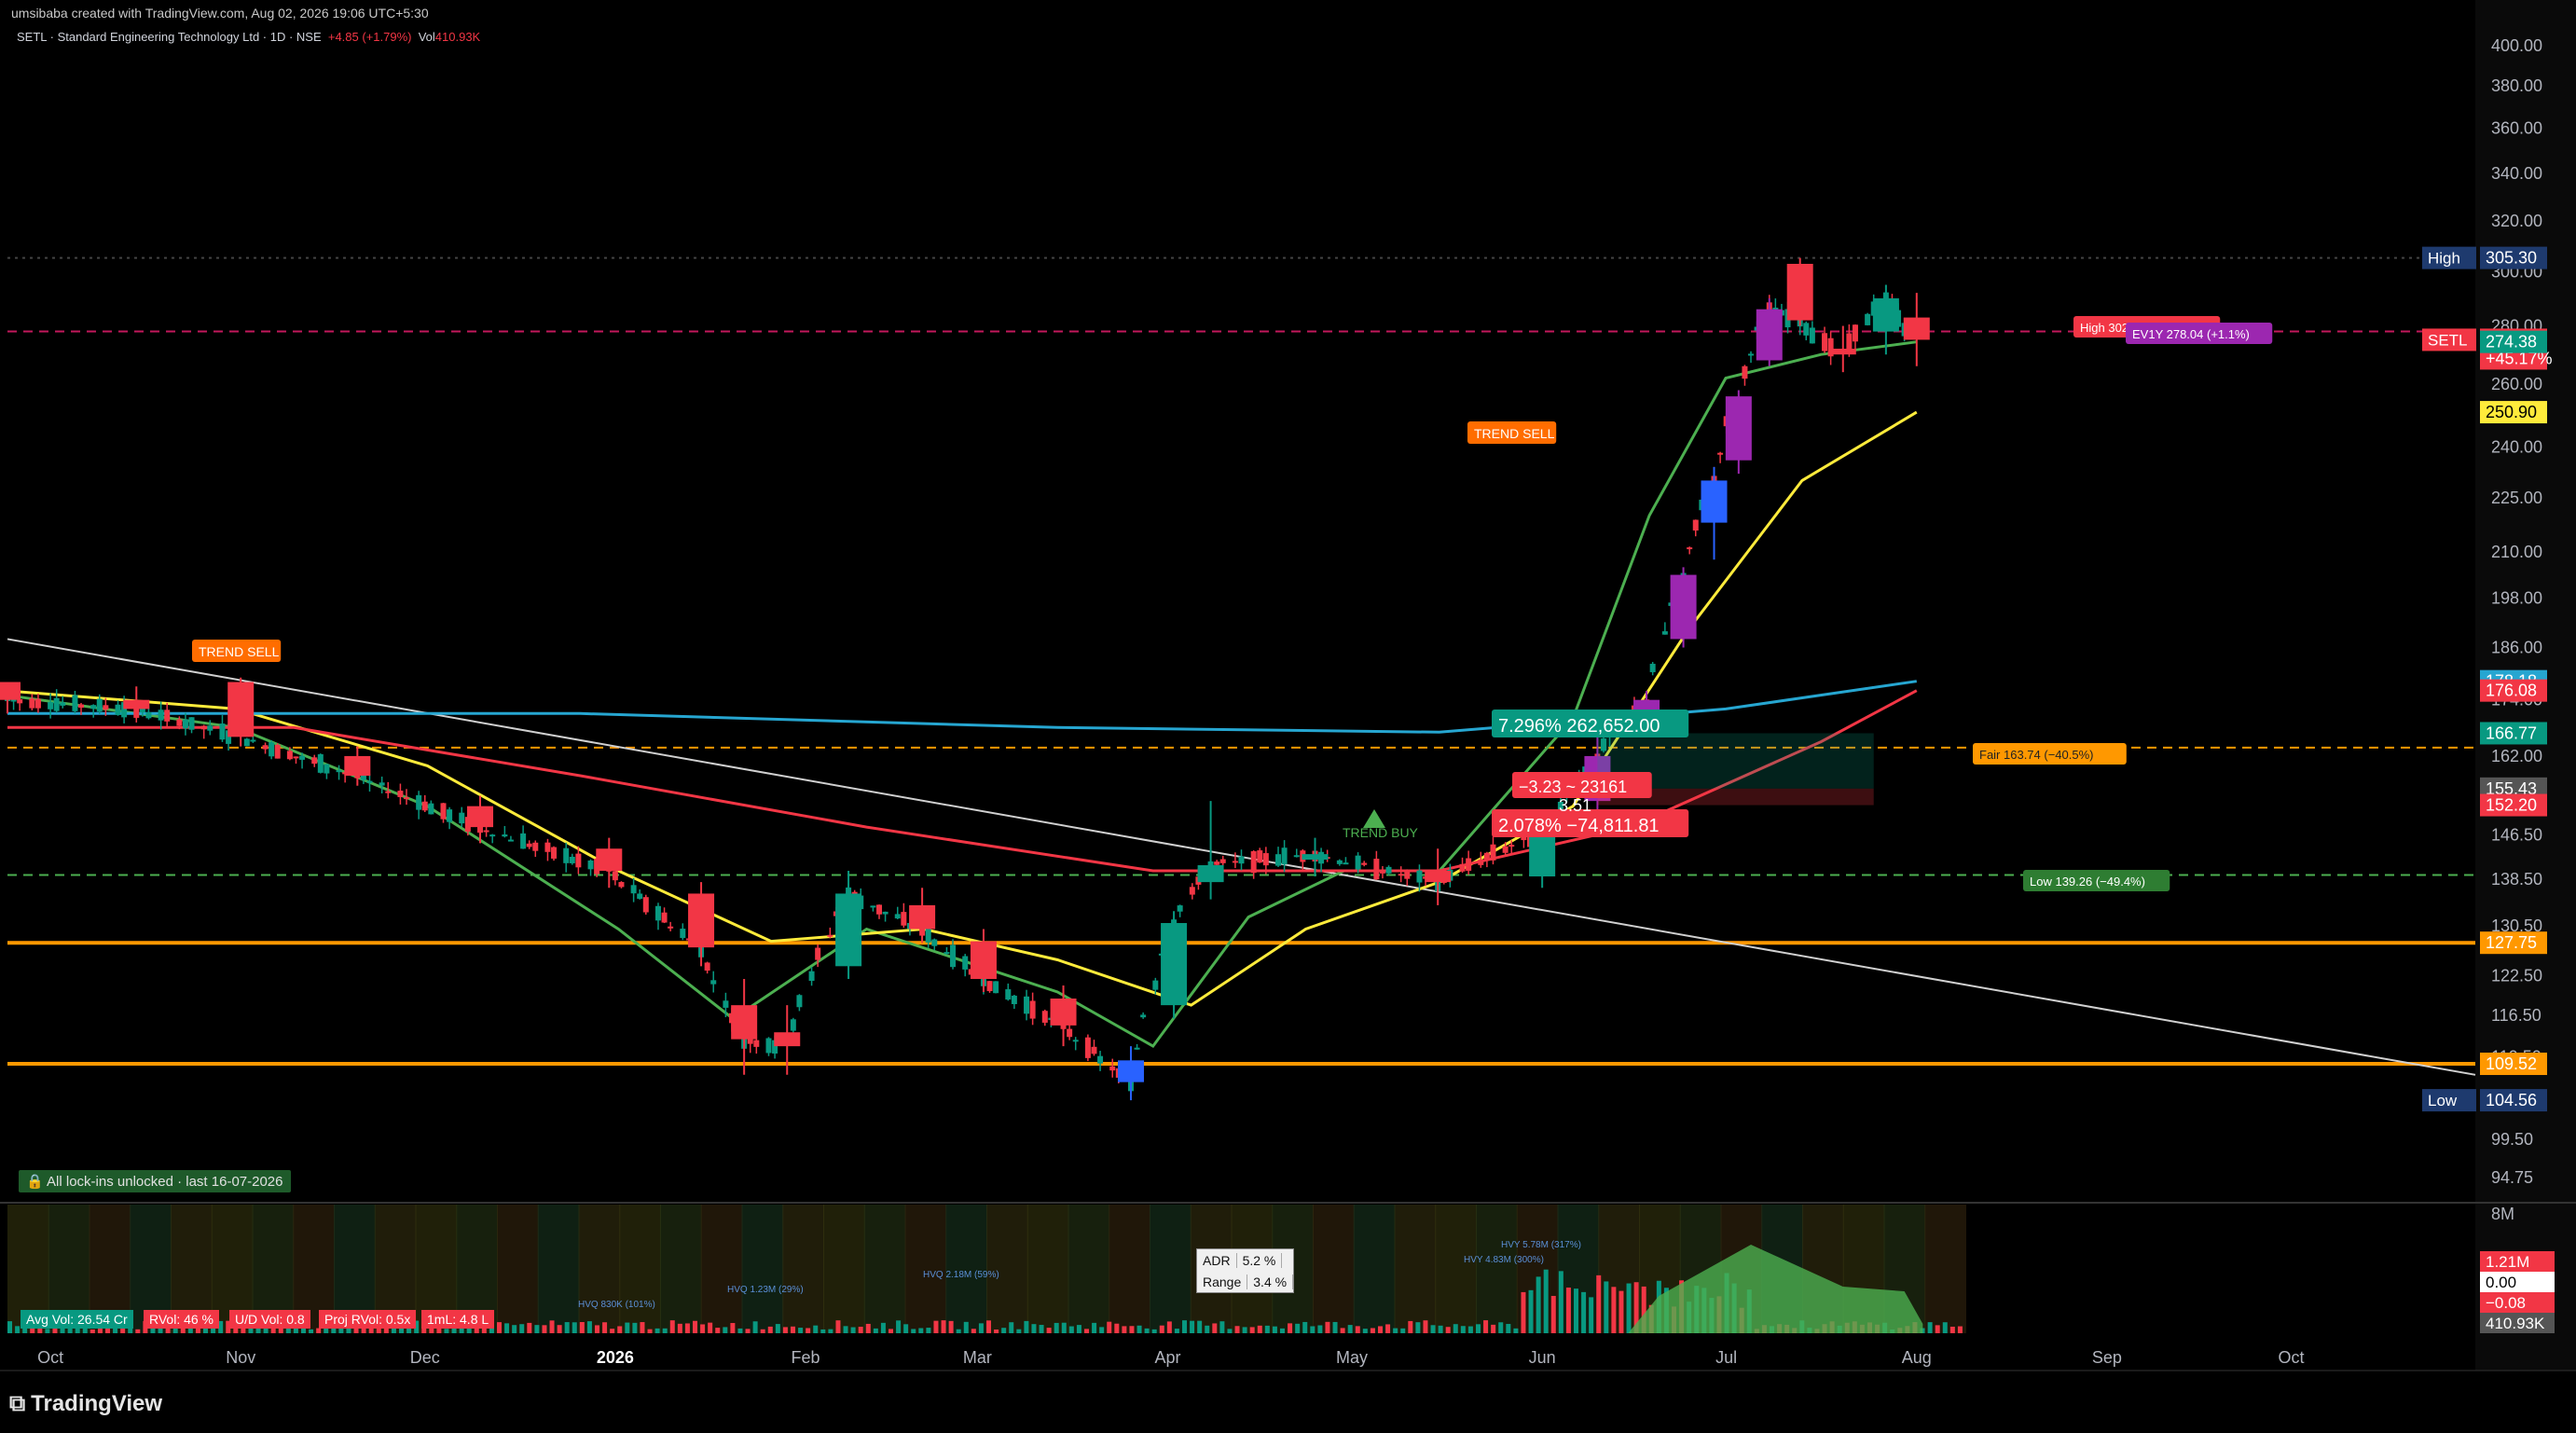 Image resolution: width=2576 pixels, height=1433 pixels. I want to click on x-tick-label: Dec, so click(425, 1358).